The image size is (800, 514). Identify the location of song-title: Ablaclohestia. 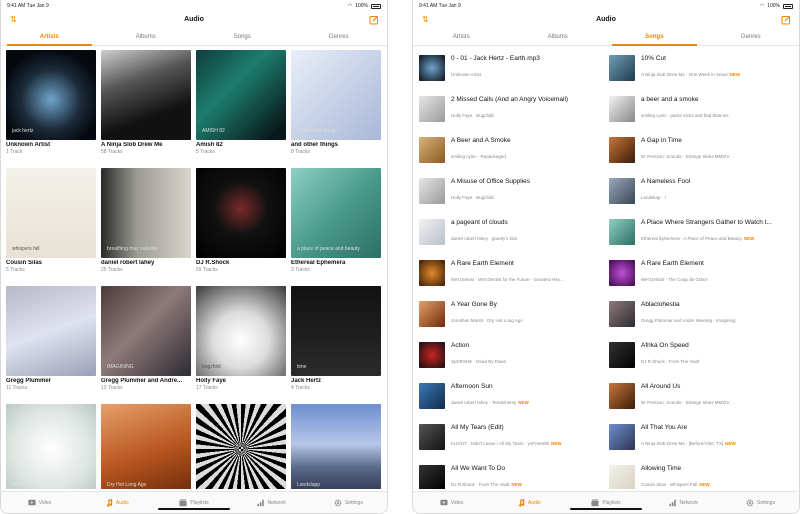
(660, 304).